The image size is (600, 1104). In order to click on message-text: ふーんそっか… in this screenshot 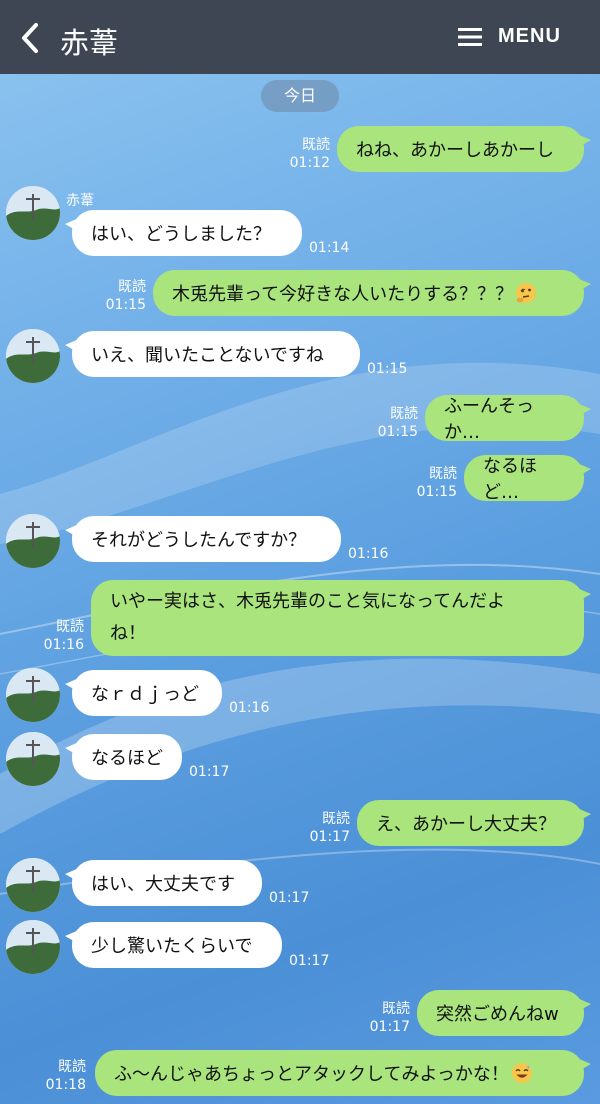, I will do `click(489, 419)`.